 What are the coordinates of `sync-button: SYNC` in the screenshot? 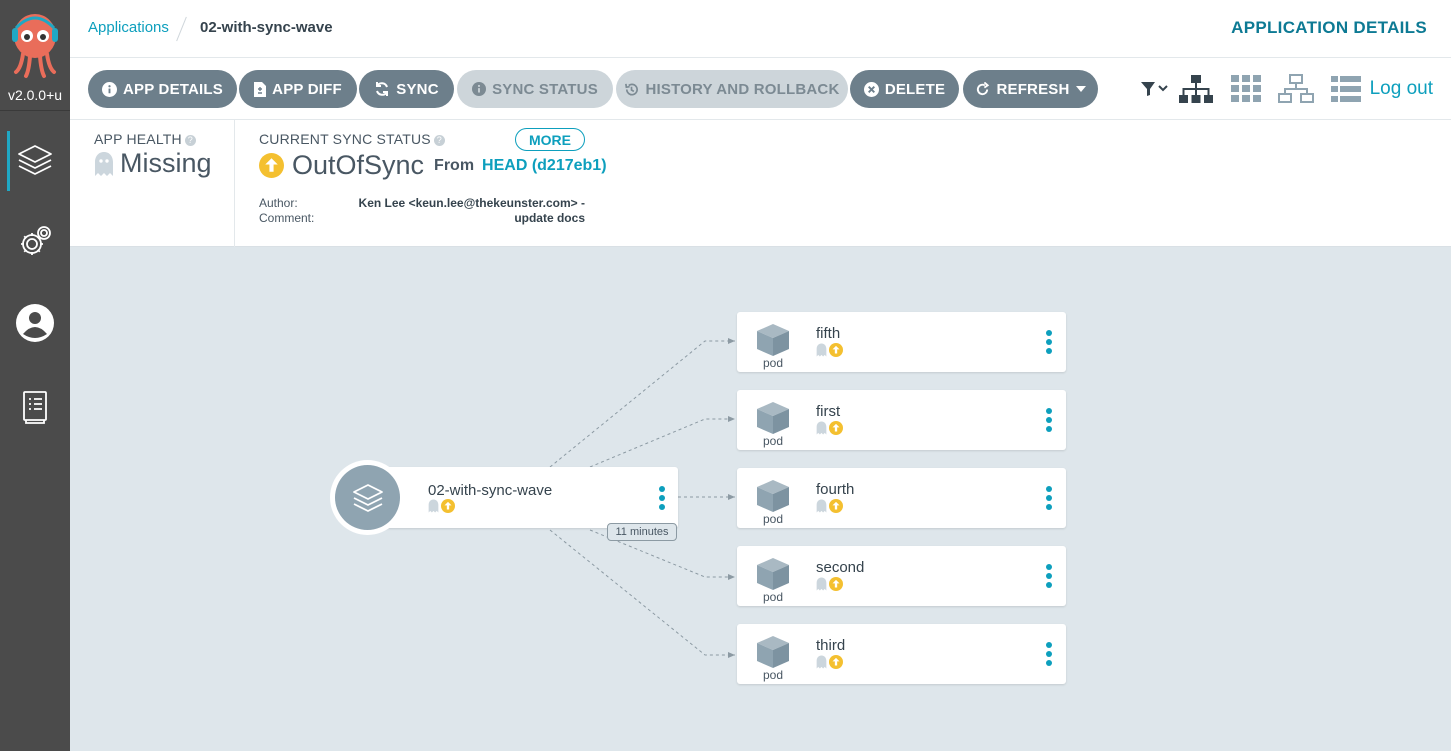 It's located at (406, 89).